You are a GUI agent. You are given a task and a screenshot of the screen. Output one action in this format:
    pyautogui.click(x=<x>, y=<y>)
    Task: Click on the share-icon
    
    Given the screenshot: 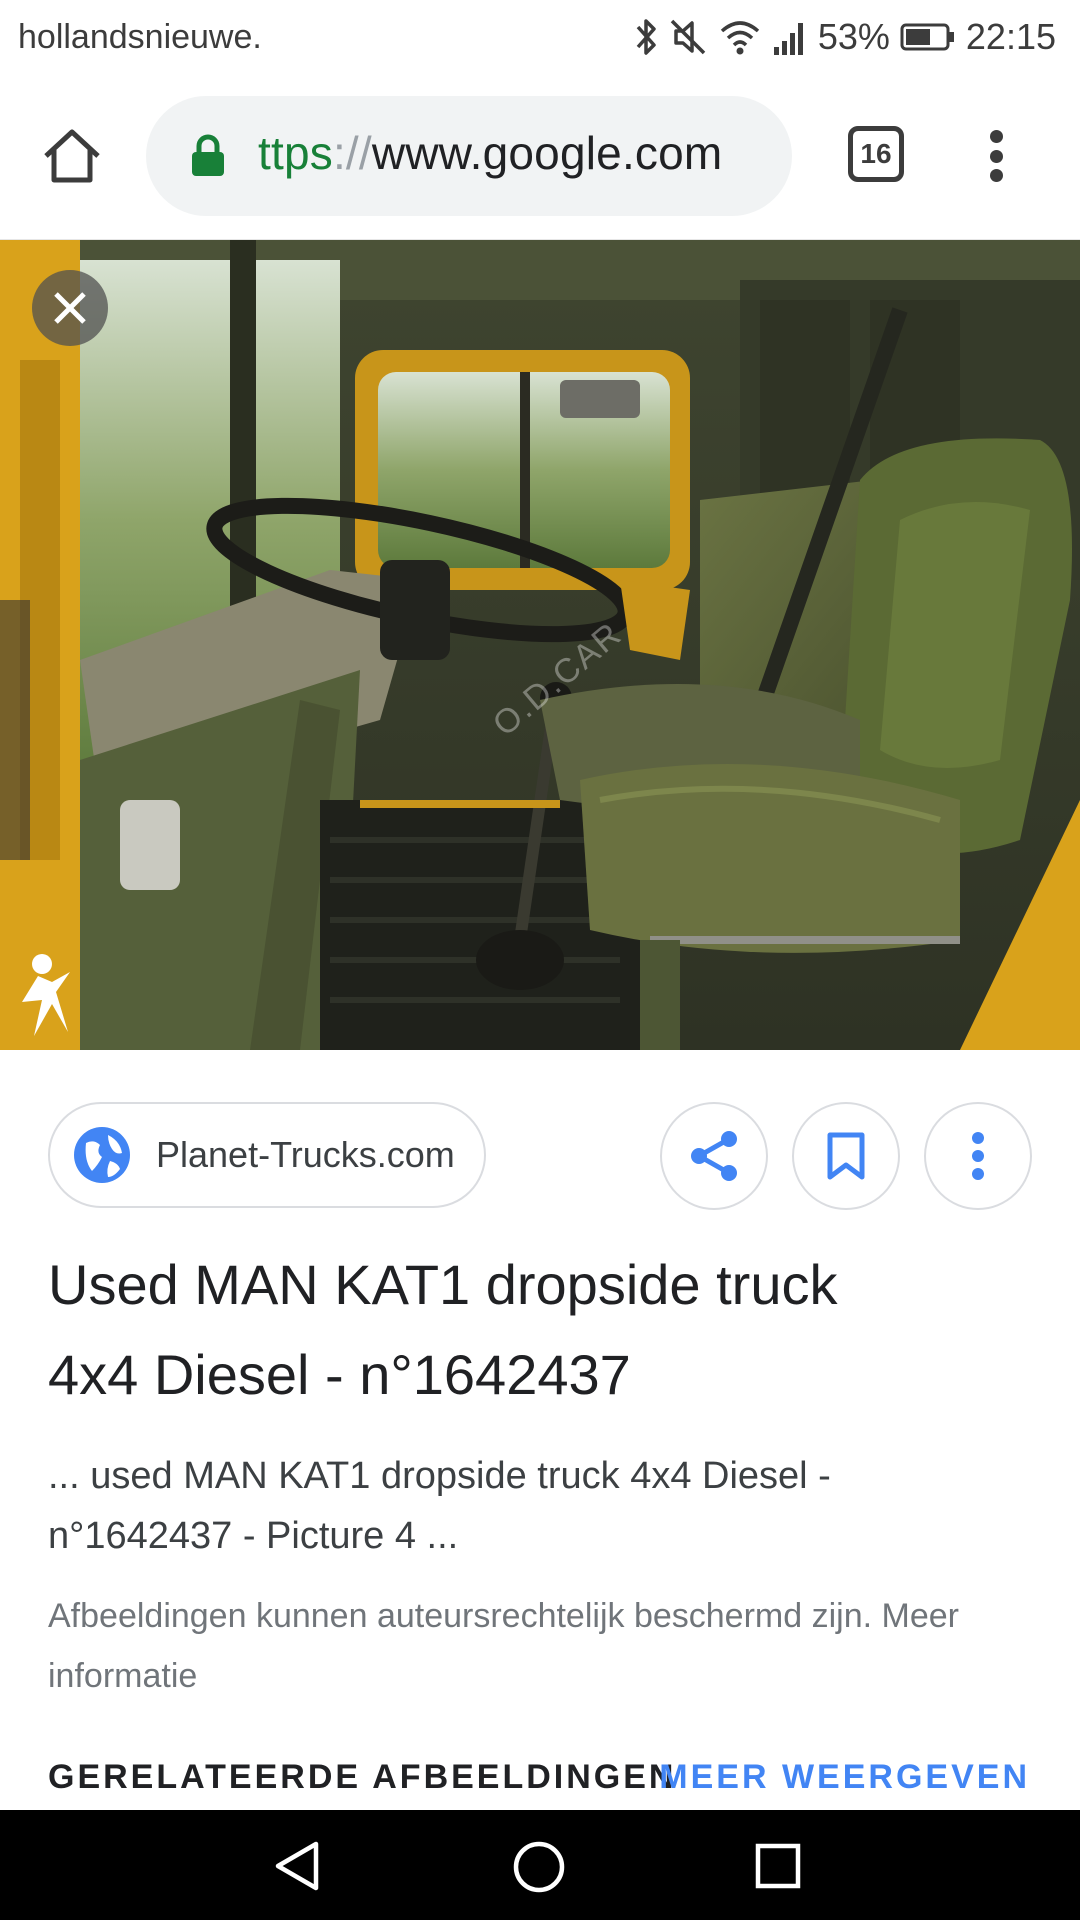 What is the action you would take?
    pyautogui.click(x=714, y=1156)
    